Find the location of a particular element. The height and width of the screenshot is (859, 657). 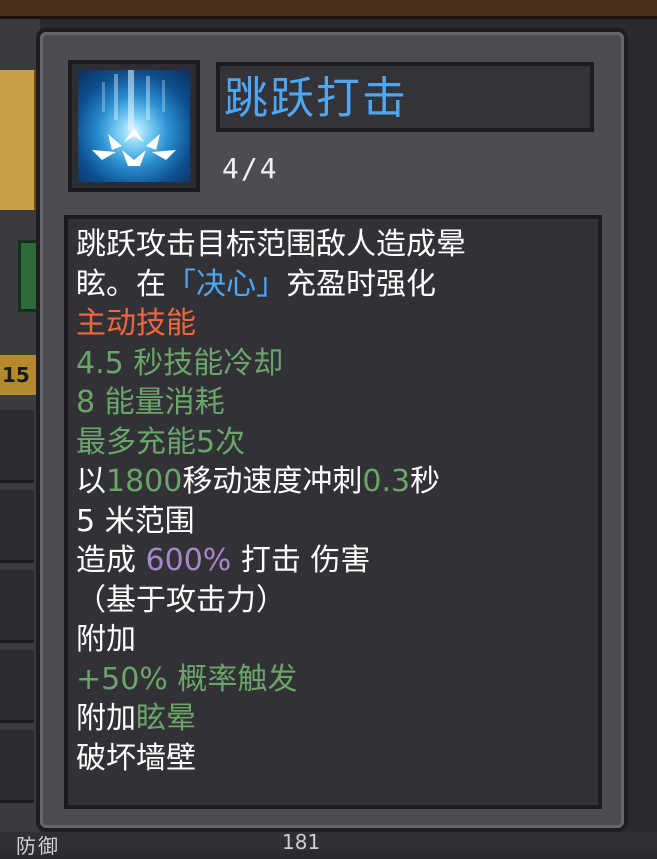

defense-value: 181 is located at coordinates (301, 842).